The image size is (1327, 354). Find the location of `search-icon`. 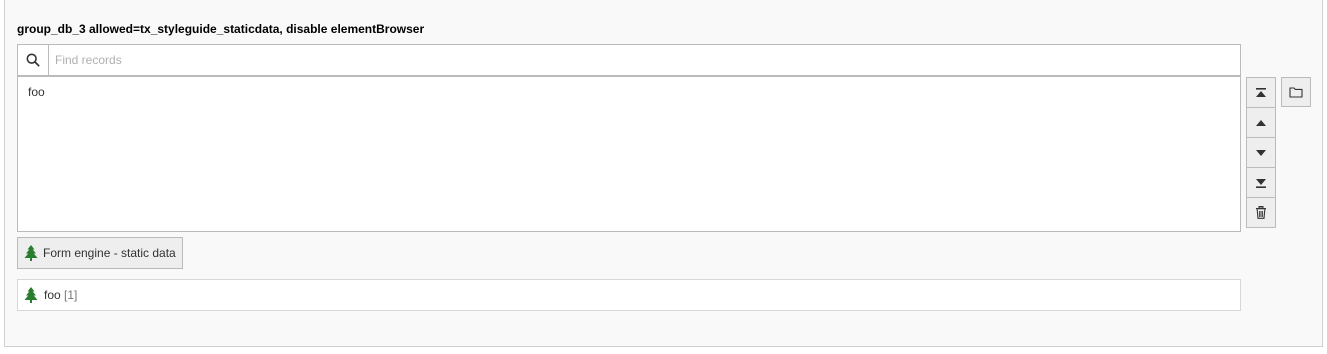

search-icon is located at coordinates (33, 60).